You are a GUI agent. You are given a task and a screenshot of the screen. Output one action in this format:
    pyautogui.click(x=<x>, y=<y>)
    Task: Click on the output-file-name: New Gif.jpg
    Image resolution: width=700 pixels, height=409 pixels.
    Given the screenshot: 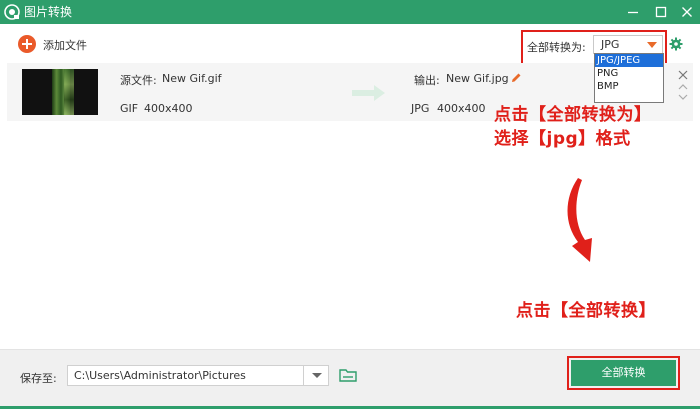 What is the action you would take?
    pyautogui.click(x=477, y=78)
    